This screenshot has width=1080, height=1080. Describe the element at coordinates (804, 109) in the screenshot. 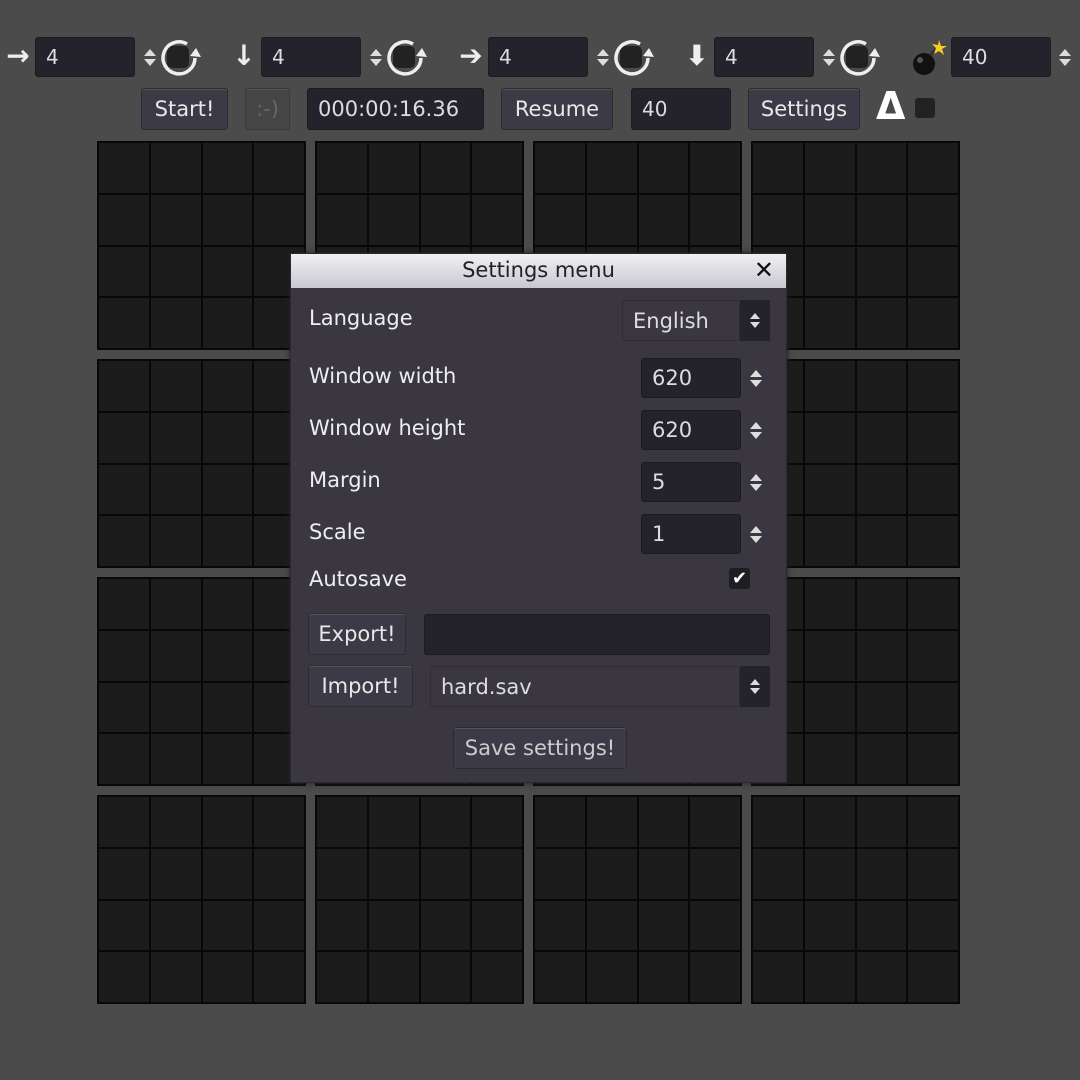

I see `settings-button: Settings` at that location.